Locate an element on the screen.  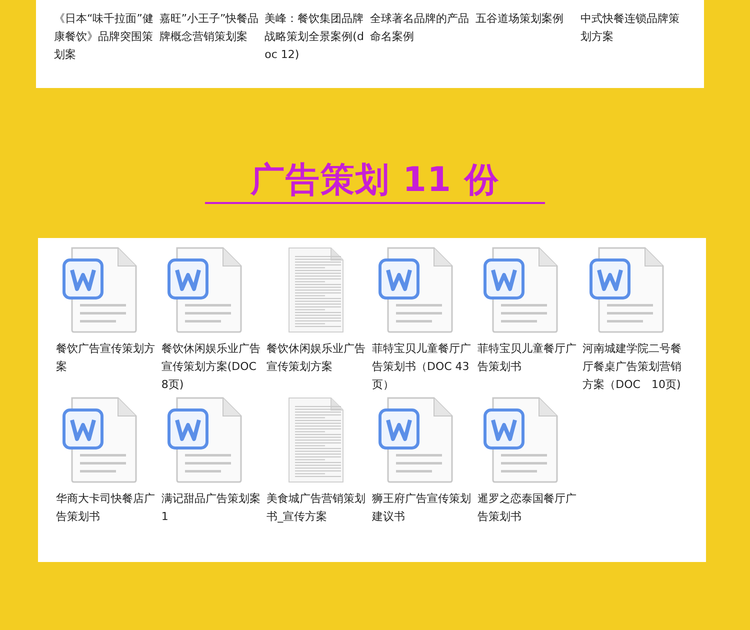
file-name: 狮王府广告宣传策划建议书 is located at coordinates (422, 508).